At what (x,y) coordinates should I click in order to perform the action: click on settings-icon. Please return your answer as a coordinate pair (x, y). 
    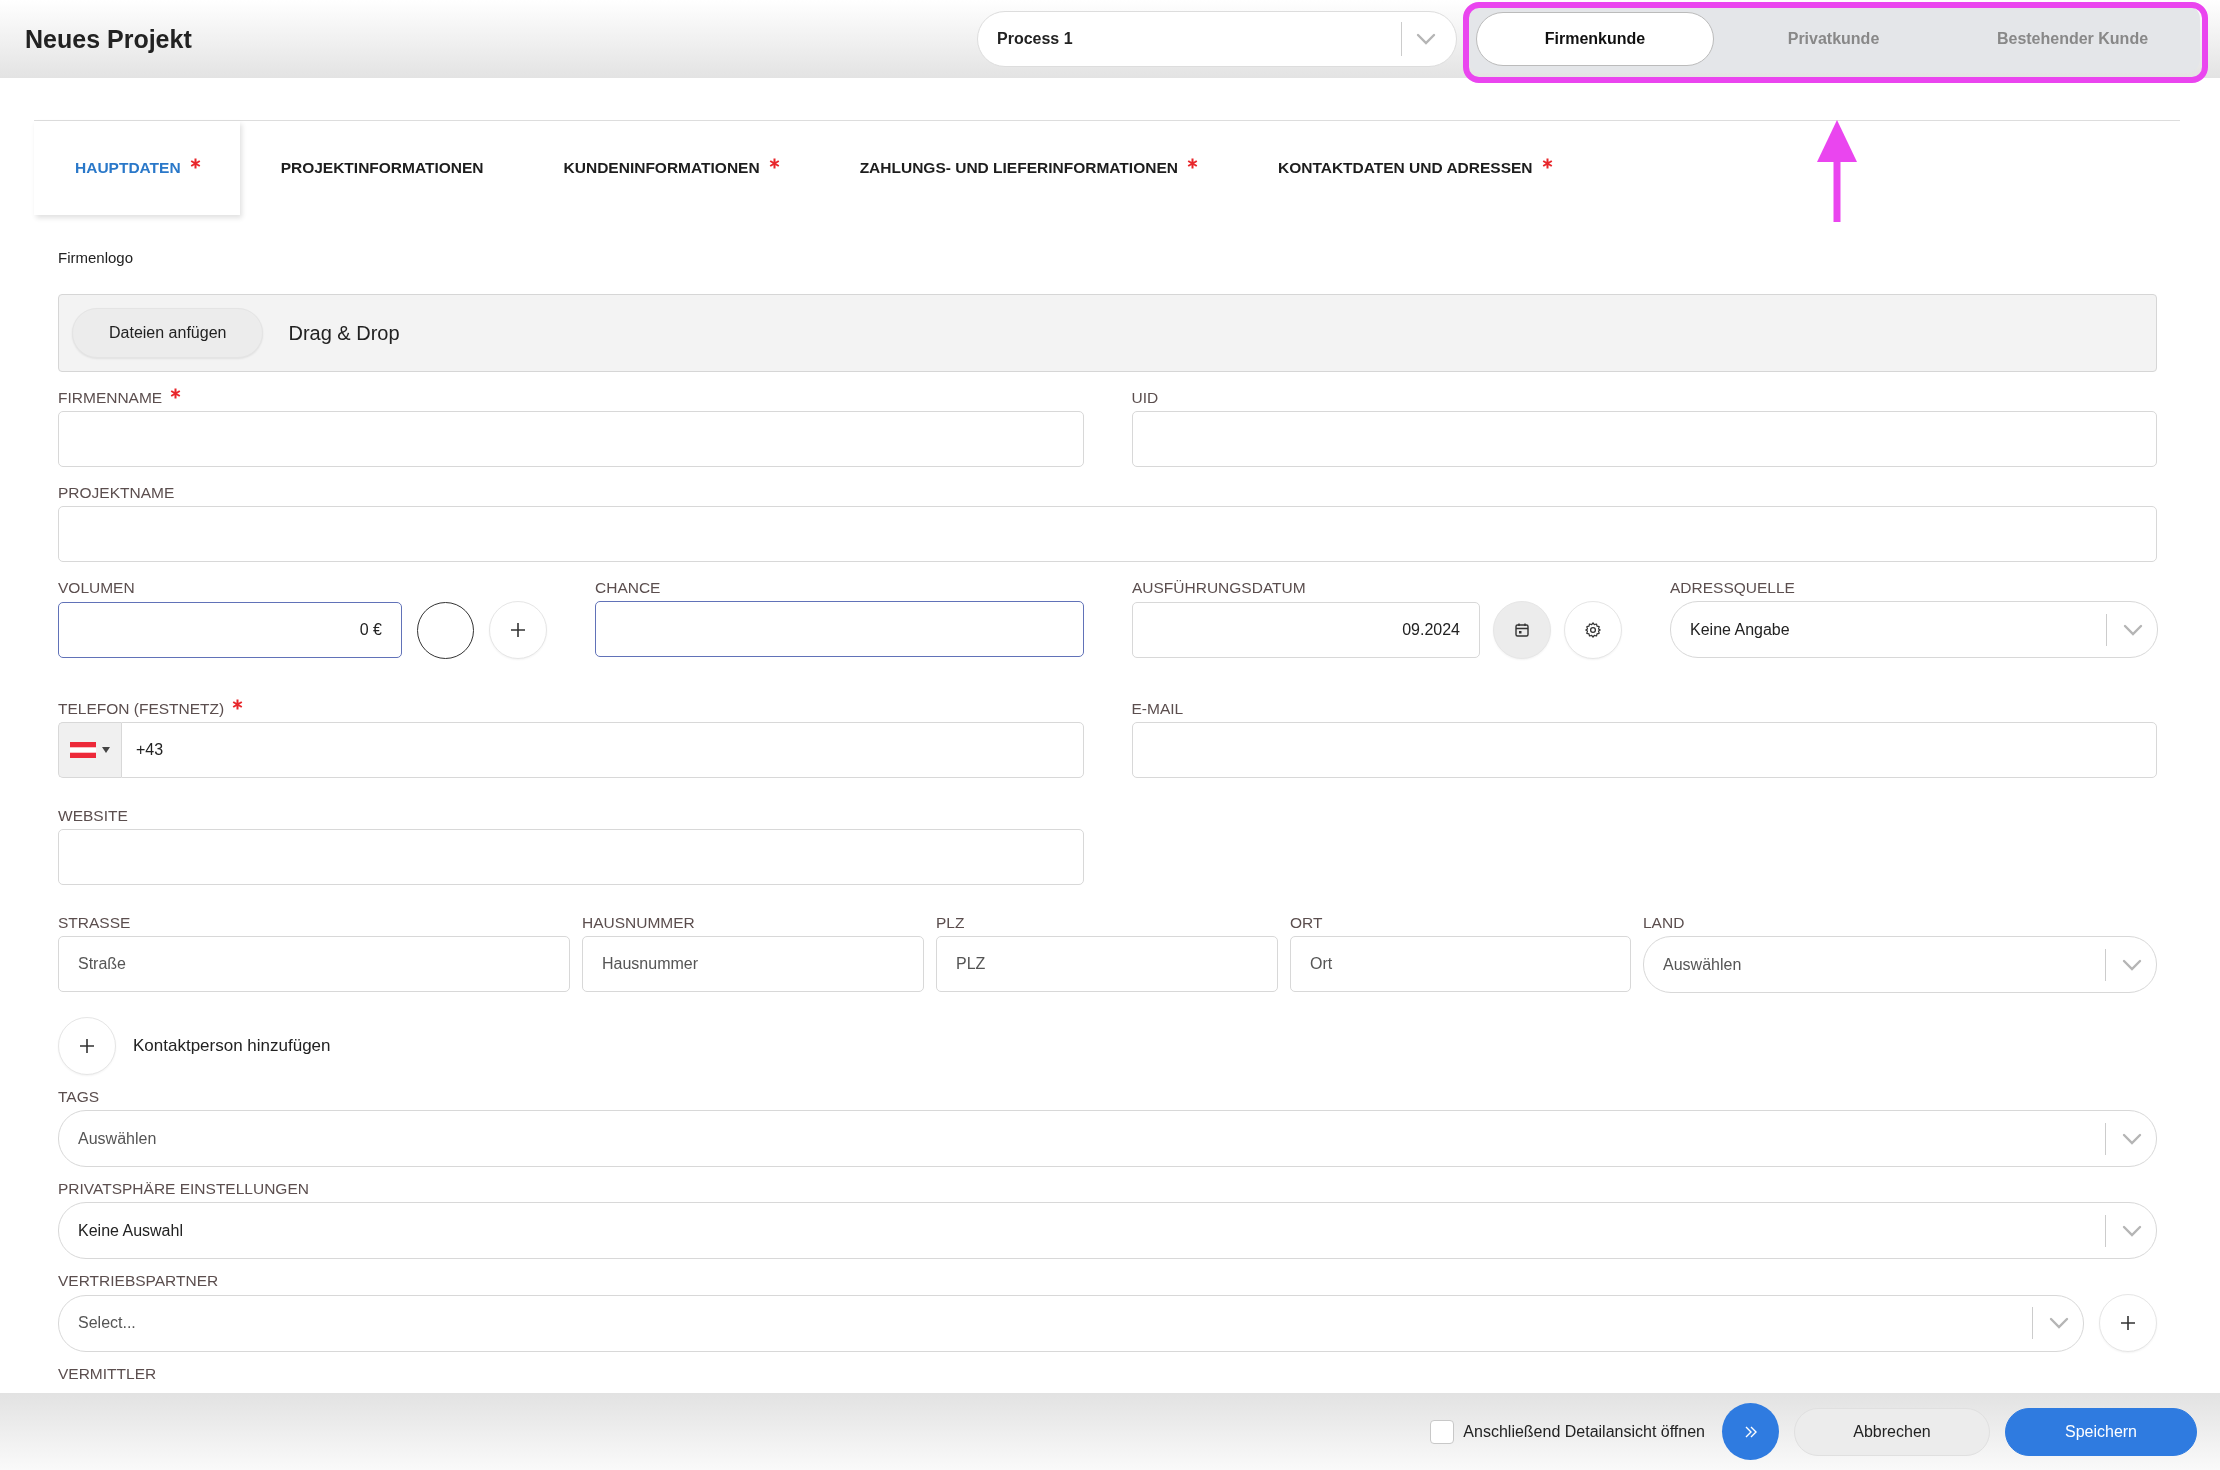
    Looking at the image, I should click on (1593, 630).